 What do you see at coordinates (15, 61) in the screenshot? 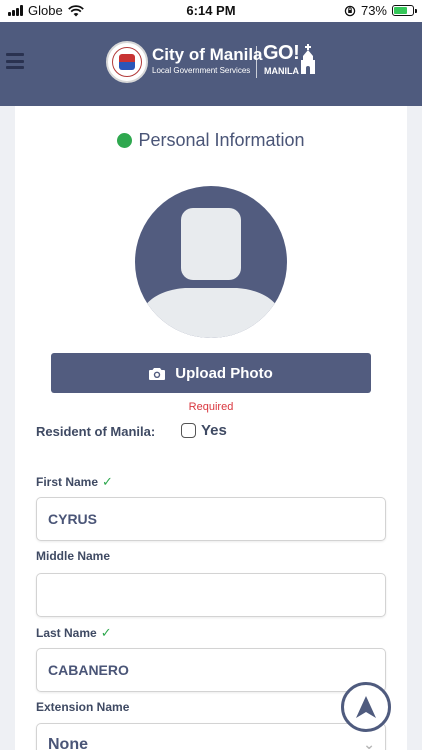
I see `hamburger-icon` at bounding box center [15, 61].